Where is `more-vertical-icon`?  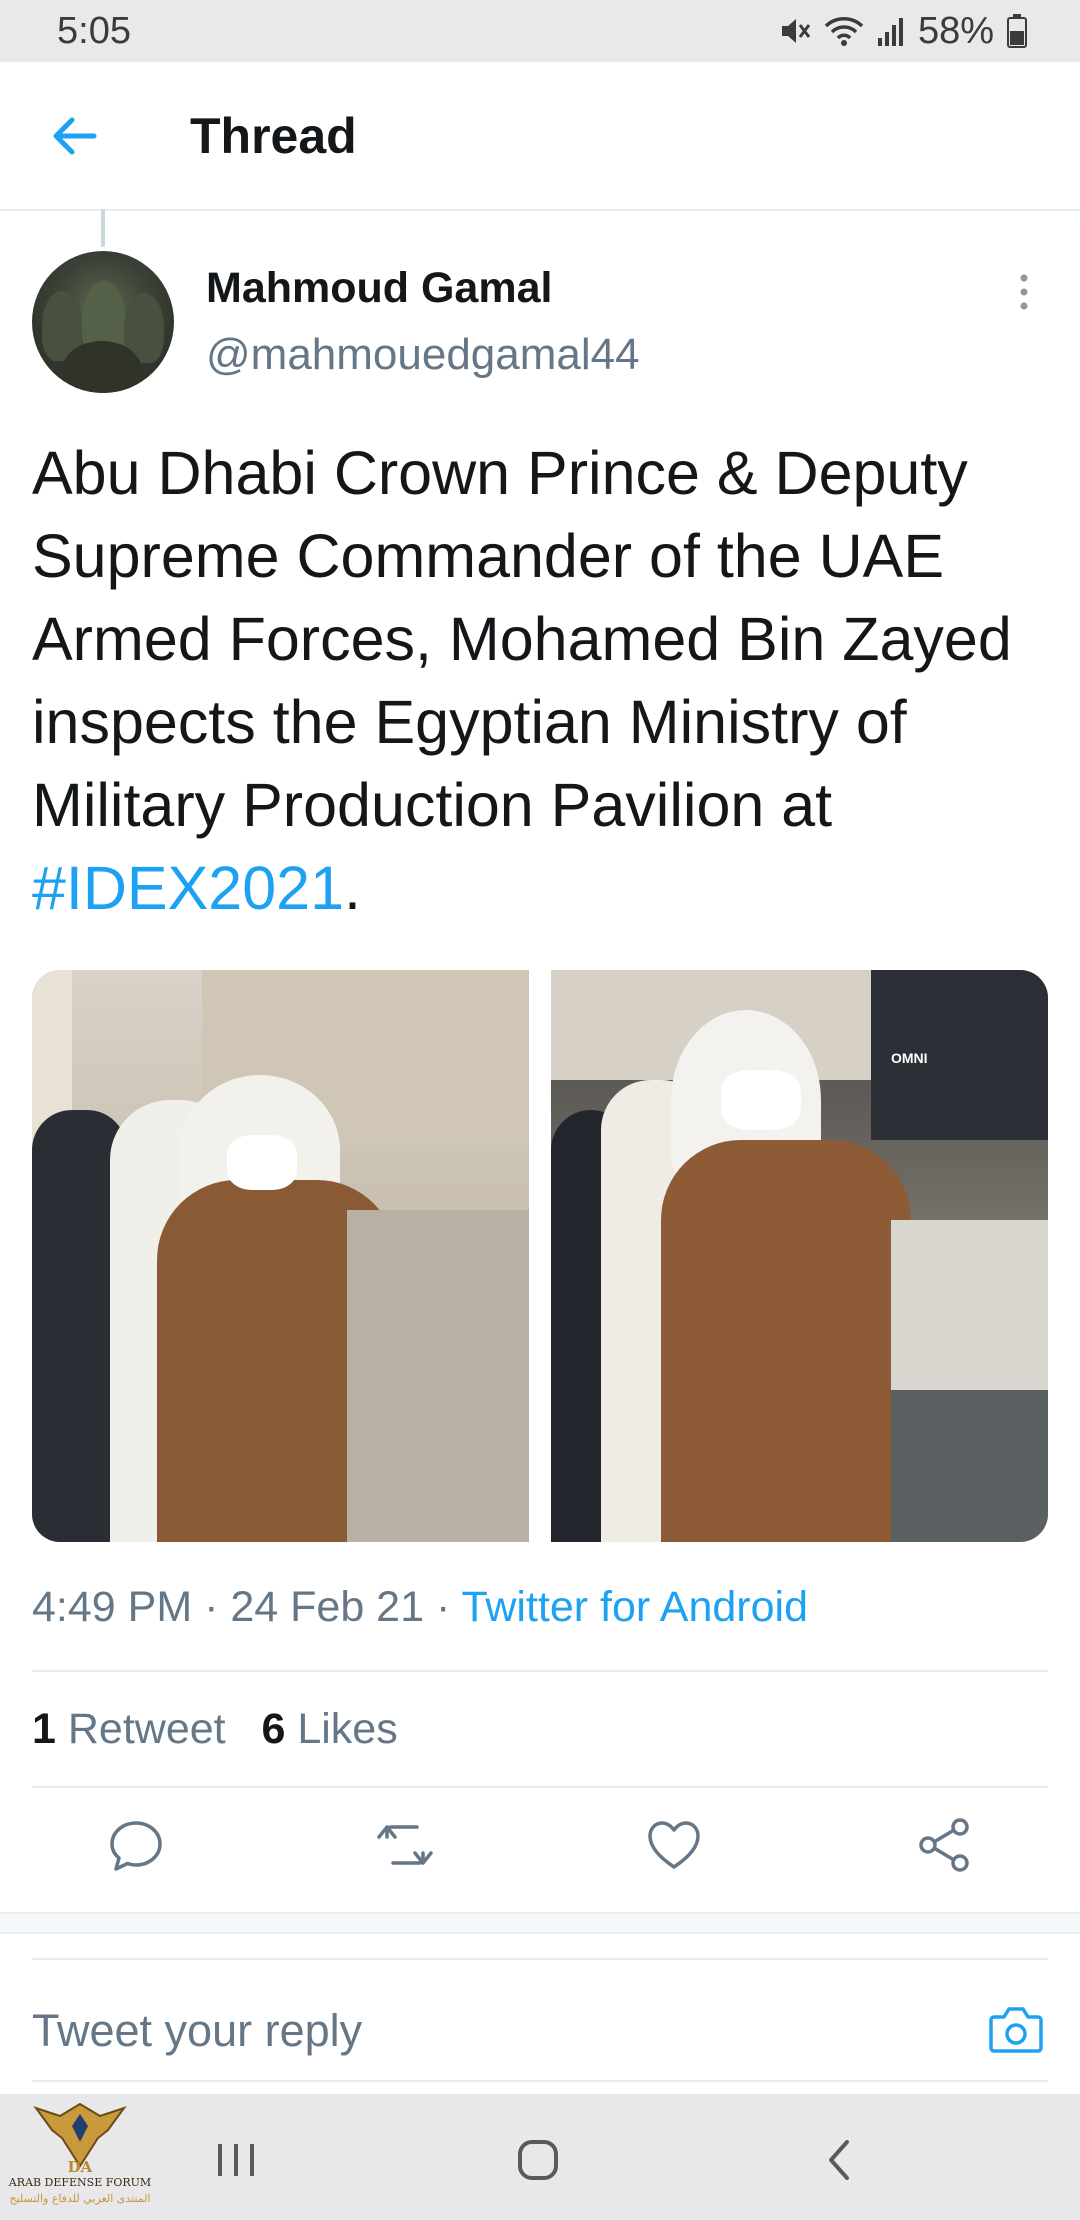 more-vertical-icon is located at coordinates (1024, 292).